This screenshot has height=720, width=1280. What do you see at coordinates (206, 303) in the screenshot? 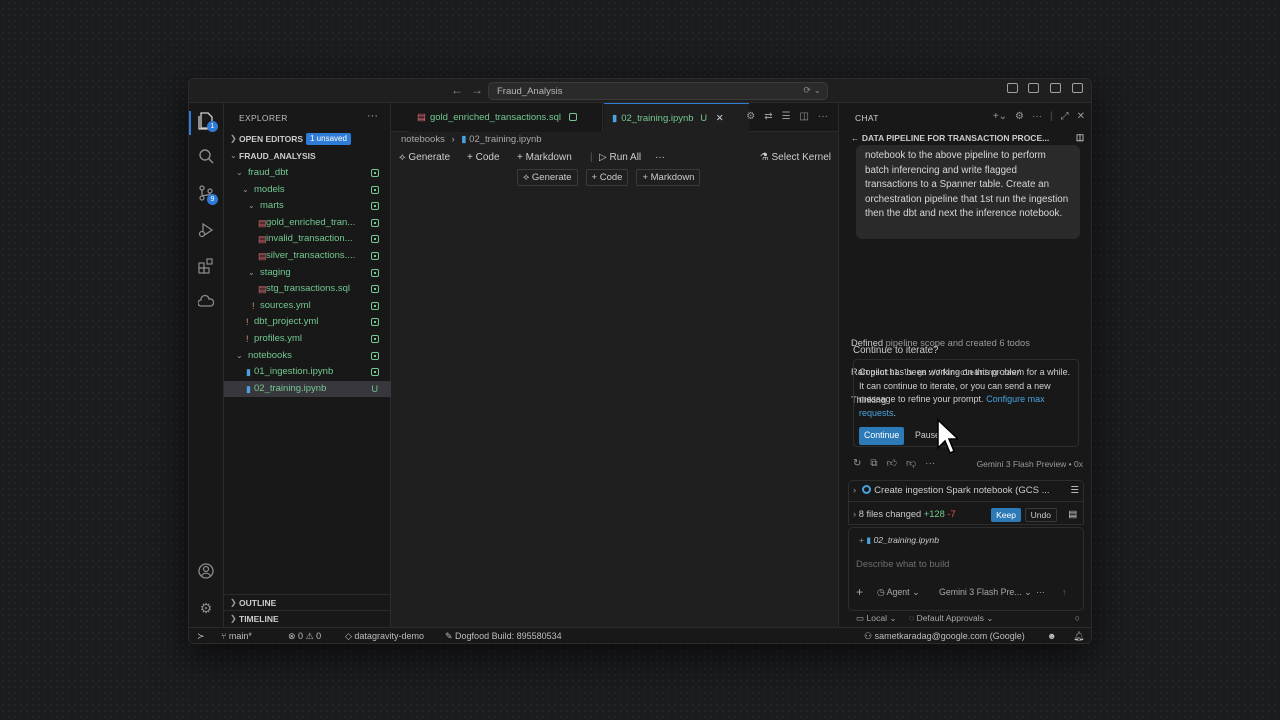
I see `cloud-code-icon` at bounding box center [206, 303].